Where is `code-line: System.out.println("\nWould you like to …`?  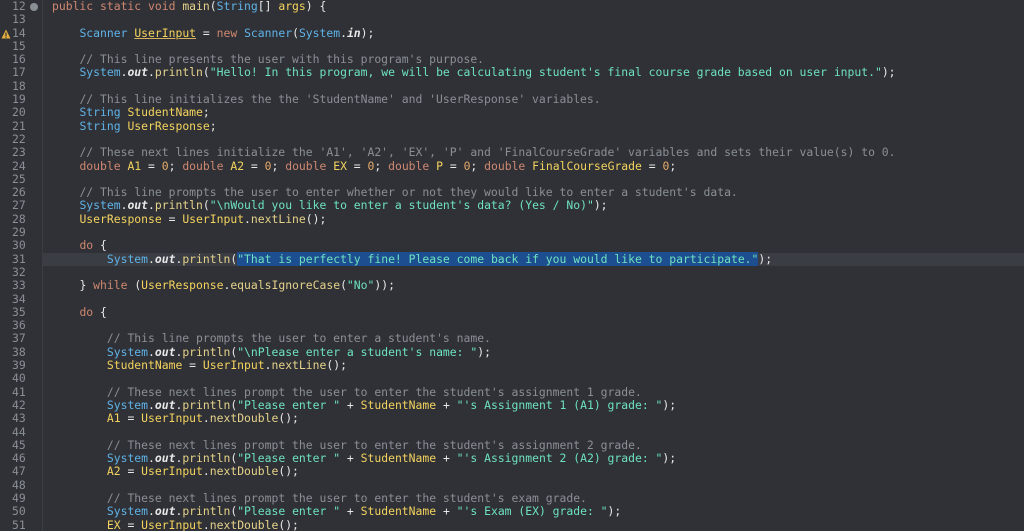
code-line: System.out.println("\nWould you like to … is located at coordinates (533, 205).